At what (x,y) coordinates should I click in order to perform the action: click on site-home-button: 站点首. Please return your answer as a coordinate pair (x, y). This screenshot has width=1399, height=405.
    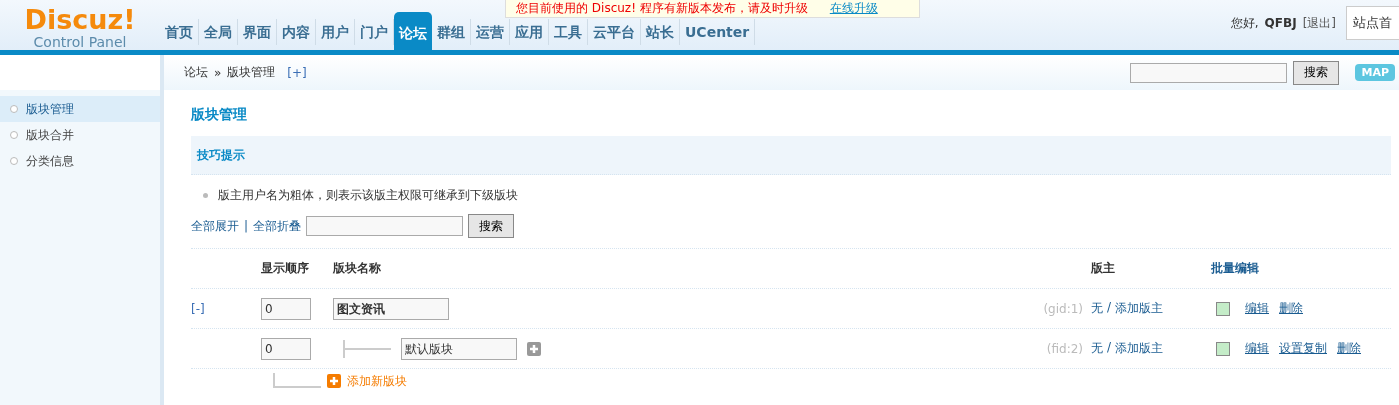
    Looking at the image, I should click on (1372, 23).